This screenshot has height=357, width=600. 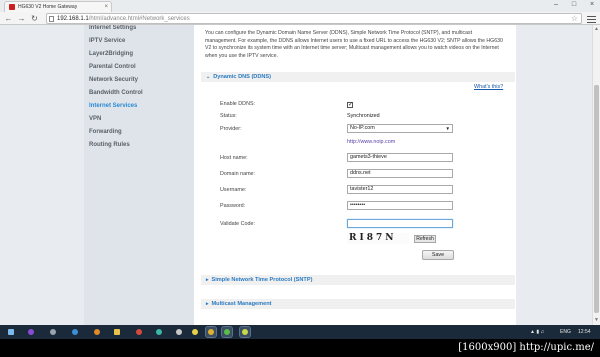 I want to click on start-button, so click(x=11, y=332).